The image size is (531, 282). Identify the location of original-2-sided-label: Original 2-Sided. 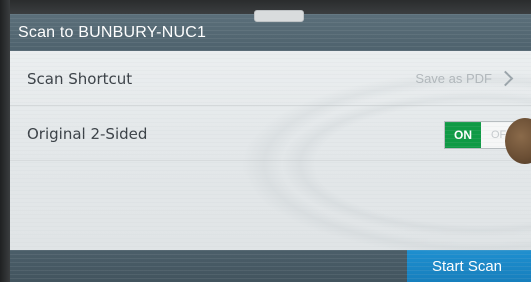
(87, 133).